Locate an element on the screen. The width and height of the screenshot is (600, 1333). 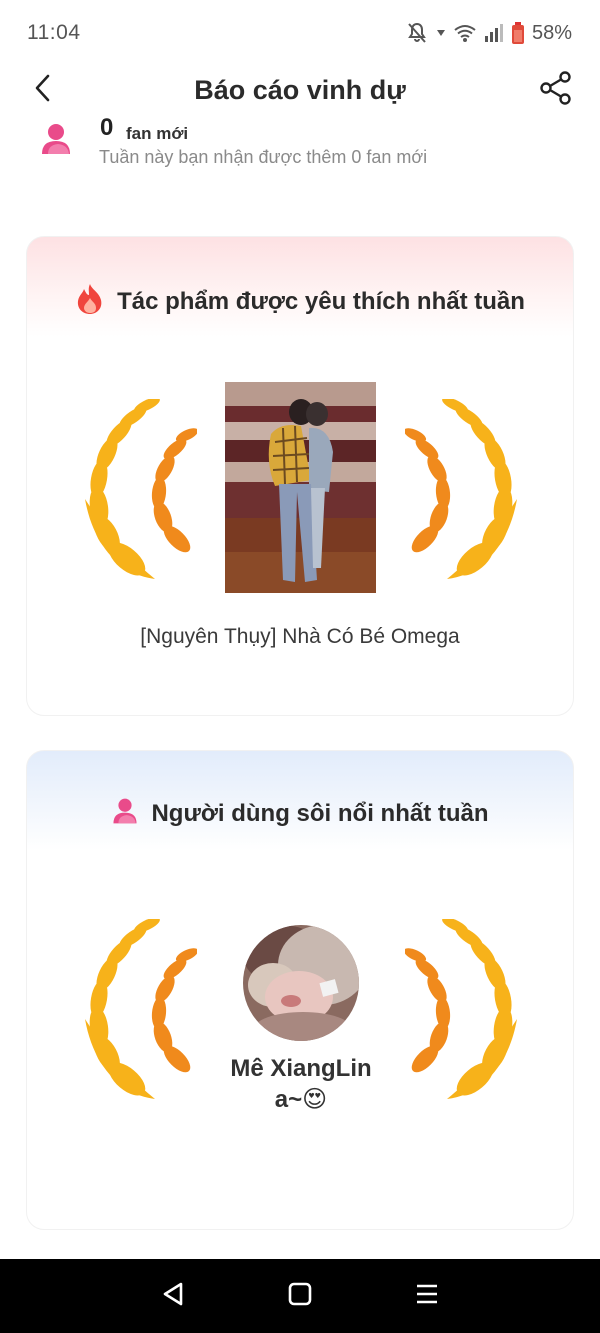
wifi-icon is located at coordinates (465, 33).